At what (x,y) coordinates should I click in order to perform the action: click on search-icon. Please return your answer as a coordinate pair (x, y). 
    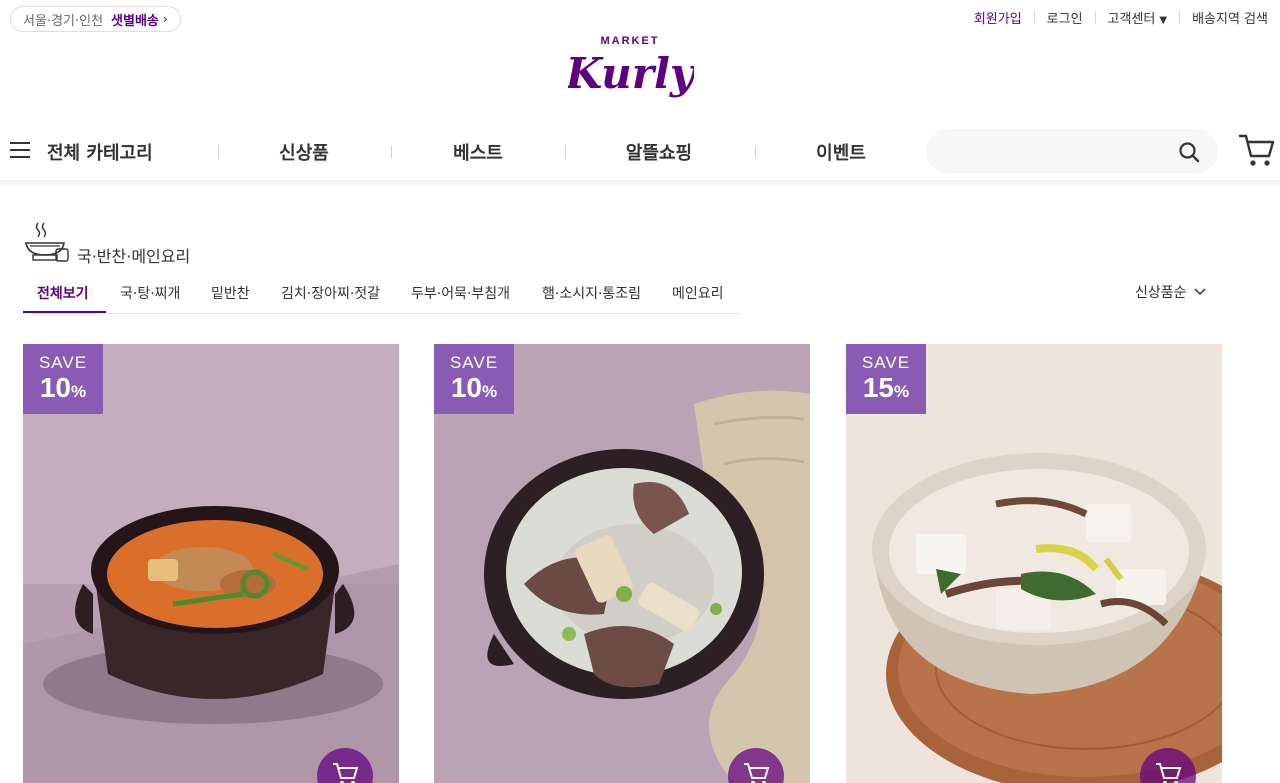
    Looking at the image, I should click on (1189, 152).